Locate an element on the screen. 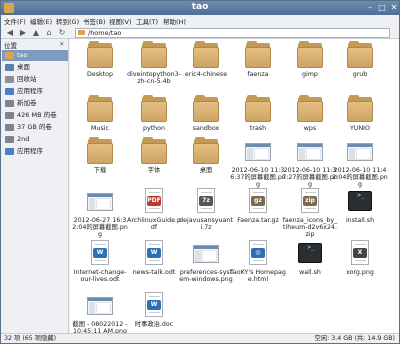 This screenshot has height=344, width=400. file-item: 2012-06-10 11:42:04的屏幕截图.png is located at coordinates (360, 162).